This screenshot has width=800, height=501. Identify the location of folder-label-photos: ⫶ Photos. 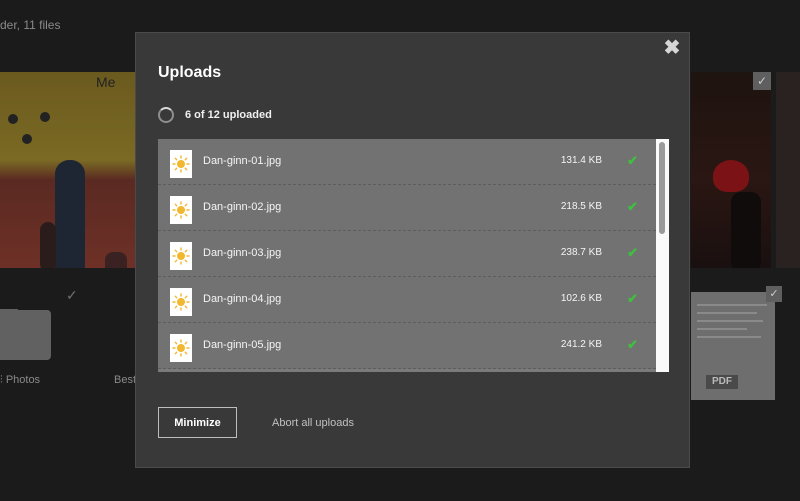
(20, 380).